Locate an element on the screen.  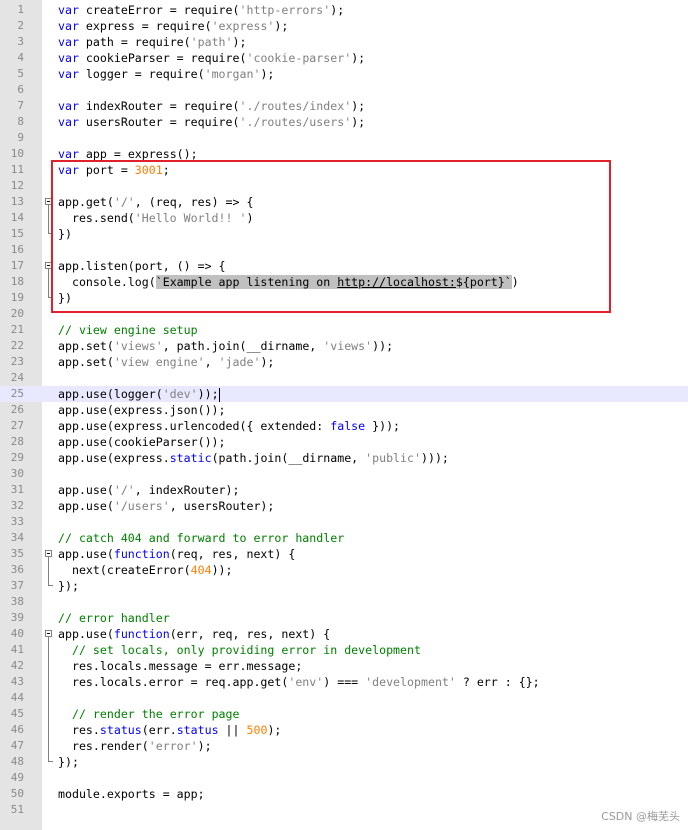
code-line: 47 res.render('error'); is located at coordinates (344, 746).